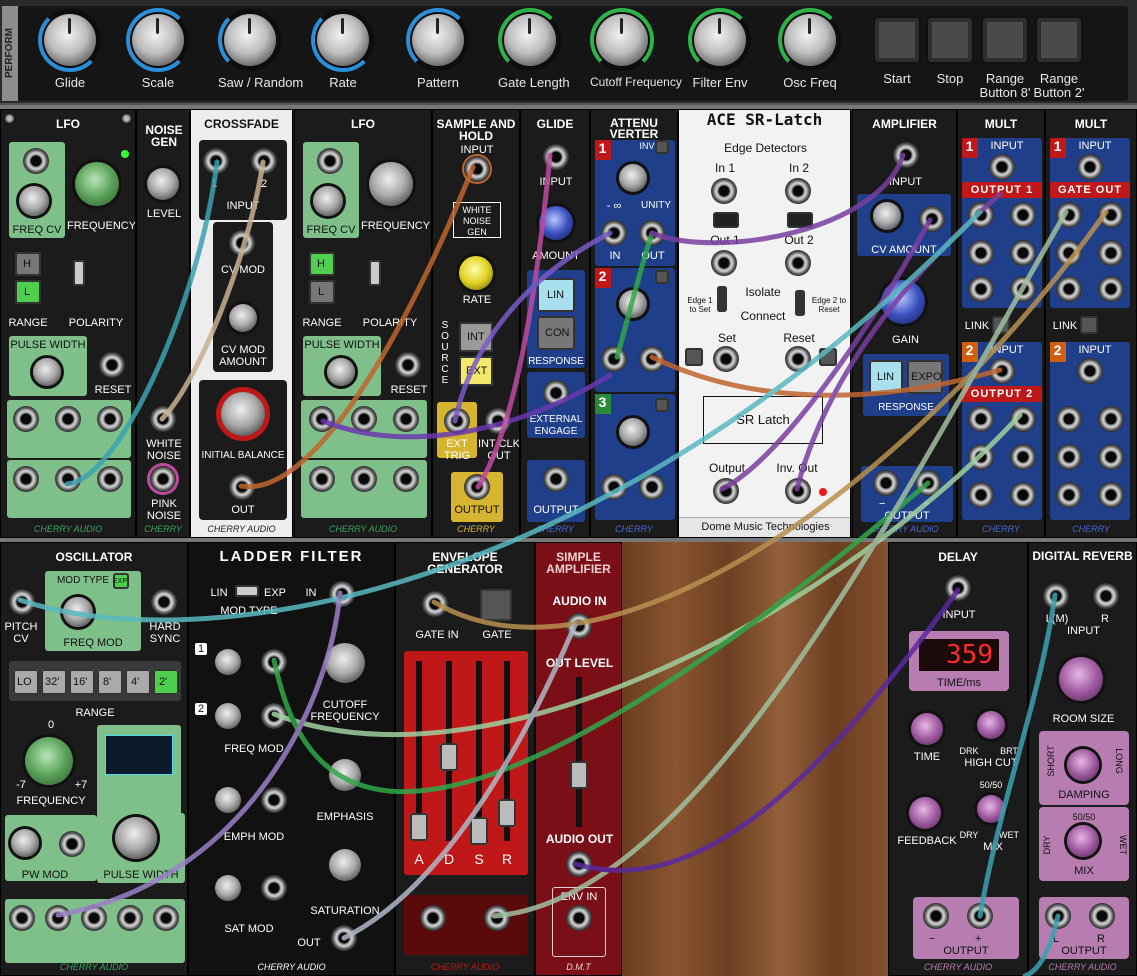  What do you see at coordinates (375, 273) in the screenshot?
I see `polarity-switch` at bounding box center [375, 273].